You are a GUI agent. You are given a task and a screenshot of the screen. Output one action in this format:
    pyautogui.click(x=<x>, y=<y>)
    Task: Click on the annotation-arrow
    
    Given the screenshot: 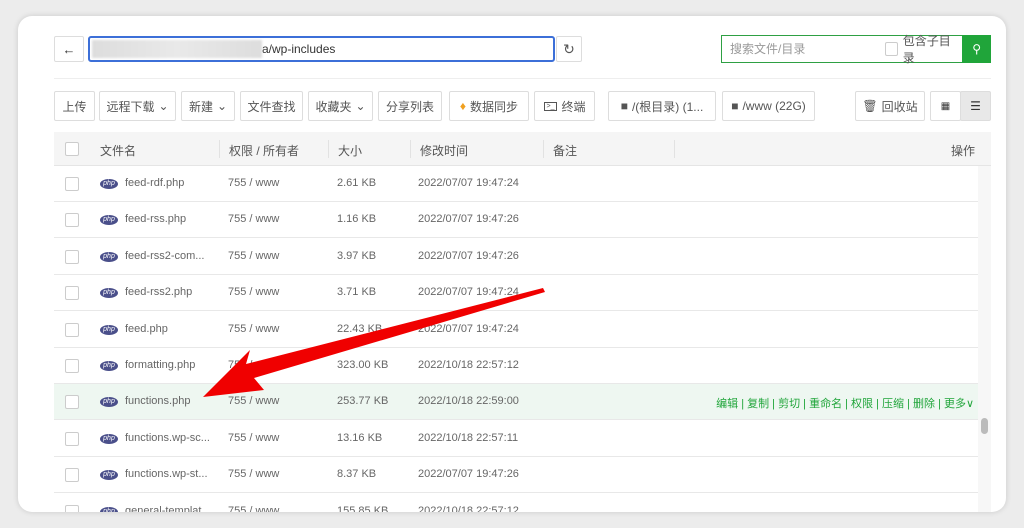 What is the action you would take?
    pyautogui.click(x=374, y=342)
    